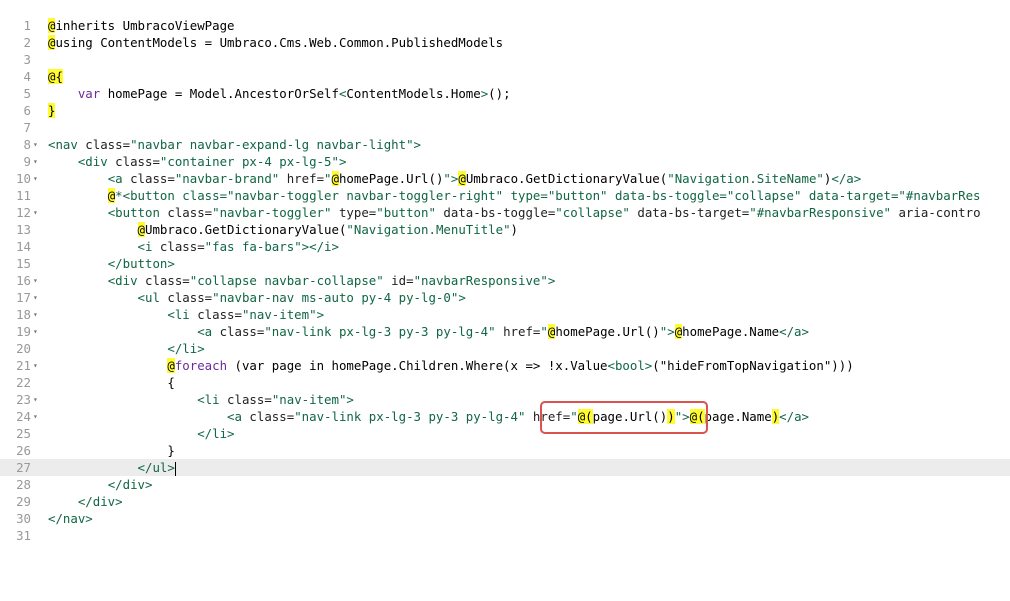 The height and width of the screenshot is (601, 1010). What do you see at coordinates (566, 178) in the screenshot?
I see `code-token: Umbraco.GetDictionaryValue(` at bounding box center [566, 178].